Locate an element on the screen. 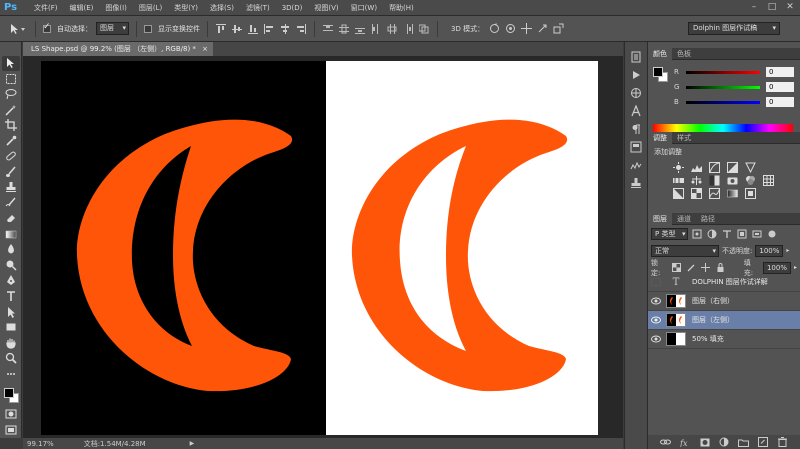 Image resolution: width=800 pixels, height=449 pixels. panel-foreground-swatch is located at coordinates (658, 72).